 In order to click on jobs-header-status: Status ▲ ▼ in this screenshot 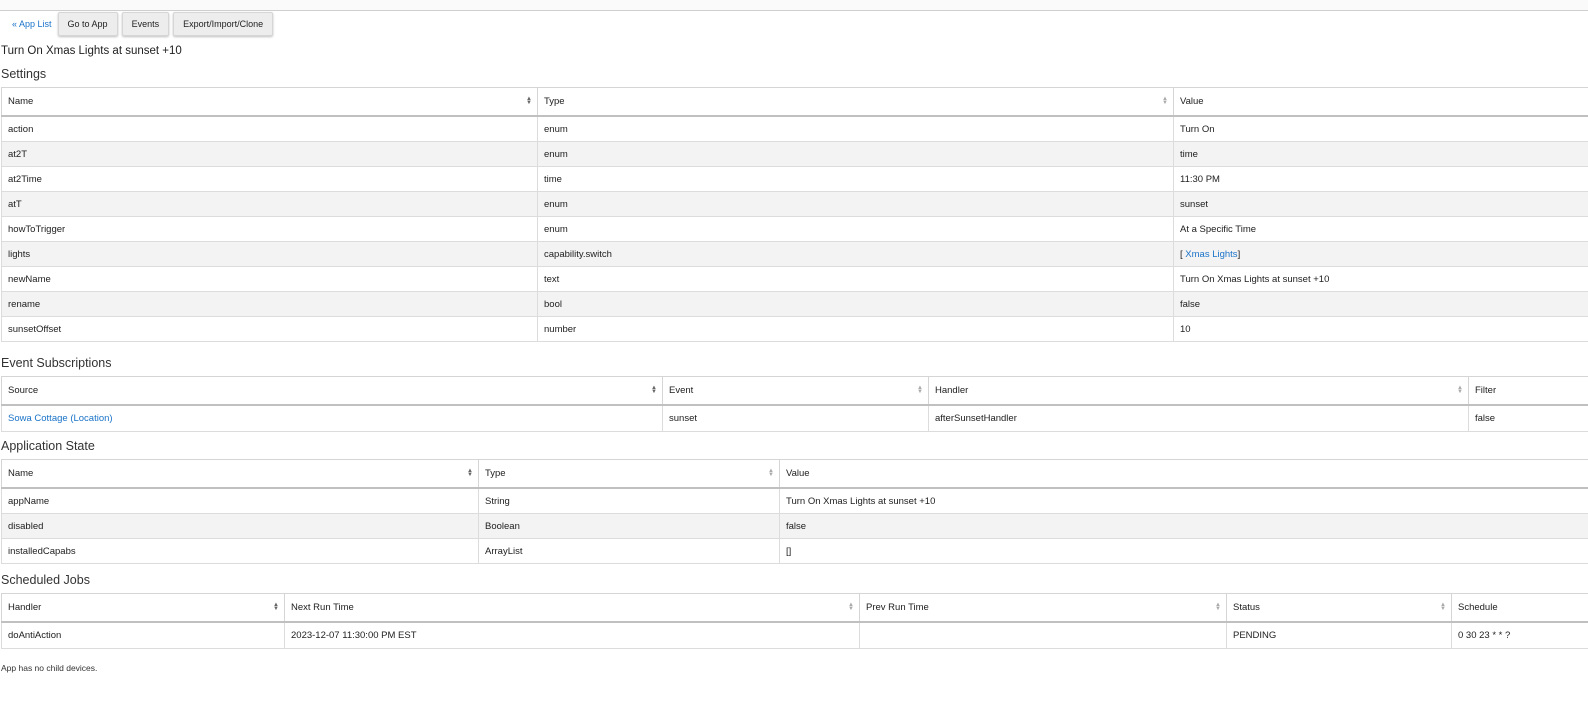, I will do `click(1339, 608)`.